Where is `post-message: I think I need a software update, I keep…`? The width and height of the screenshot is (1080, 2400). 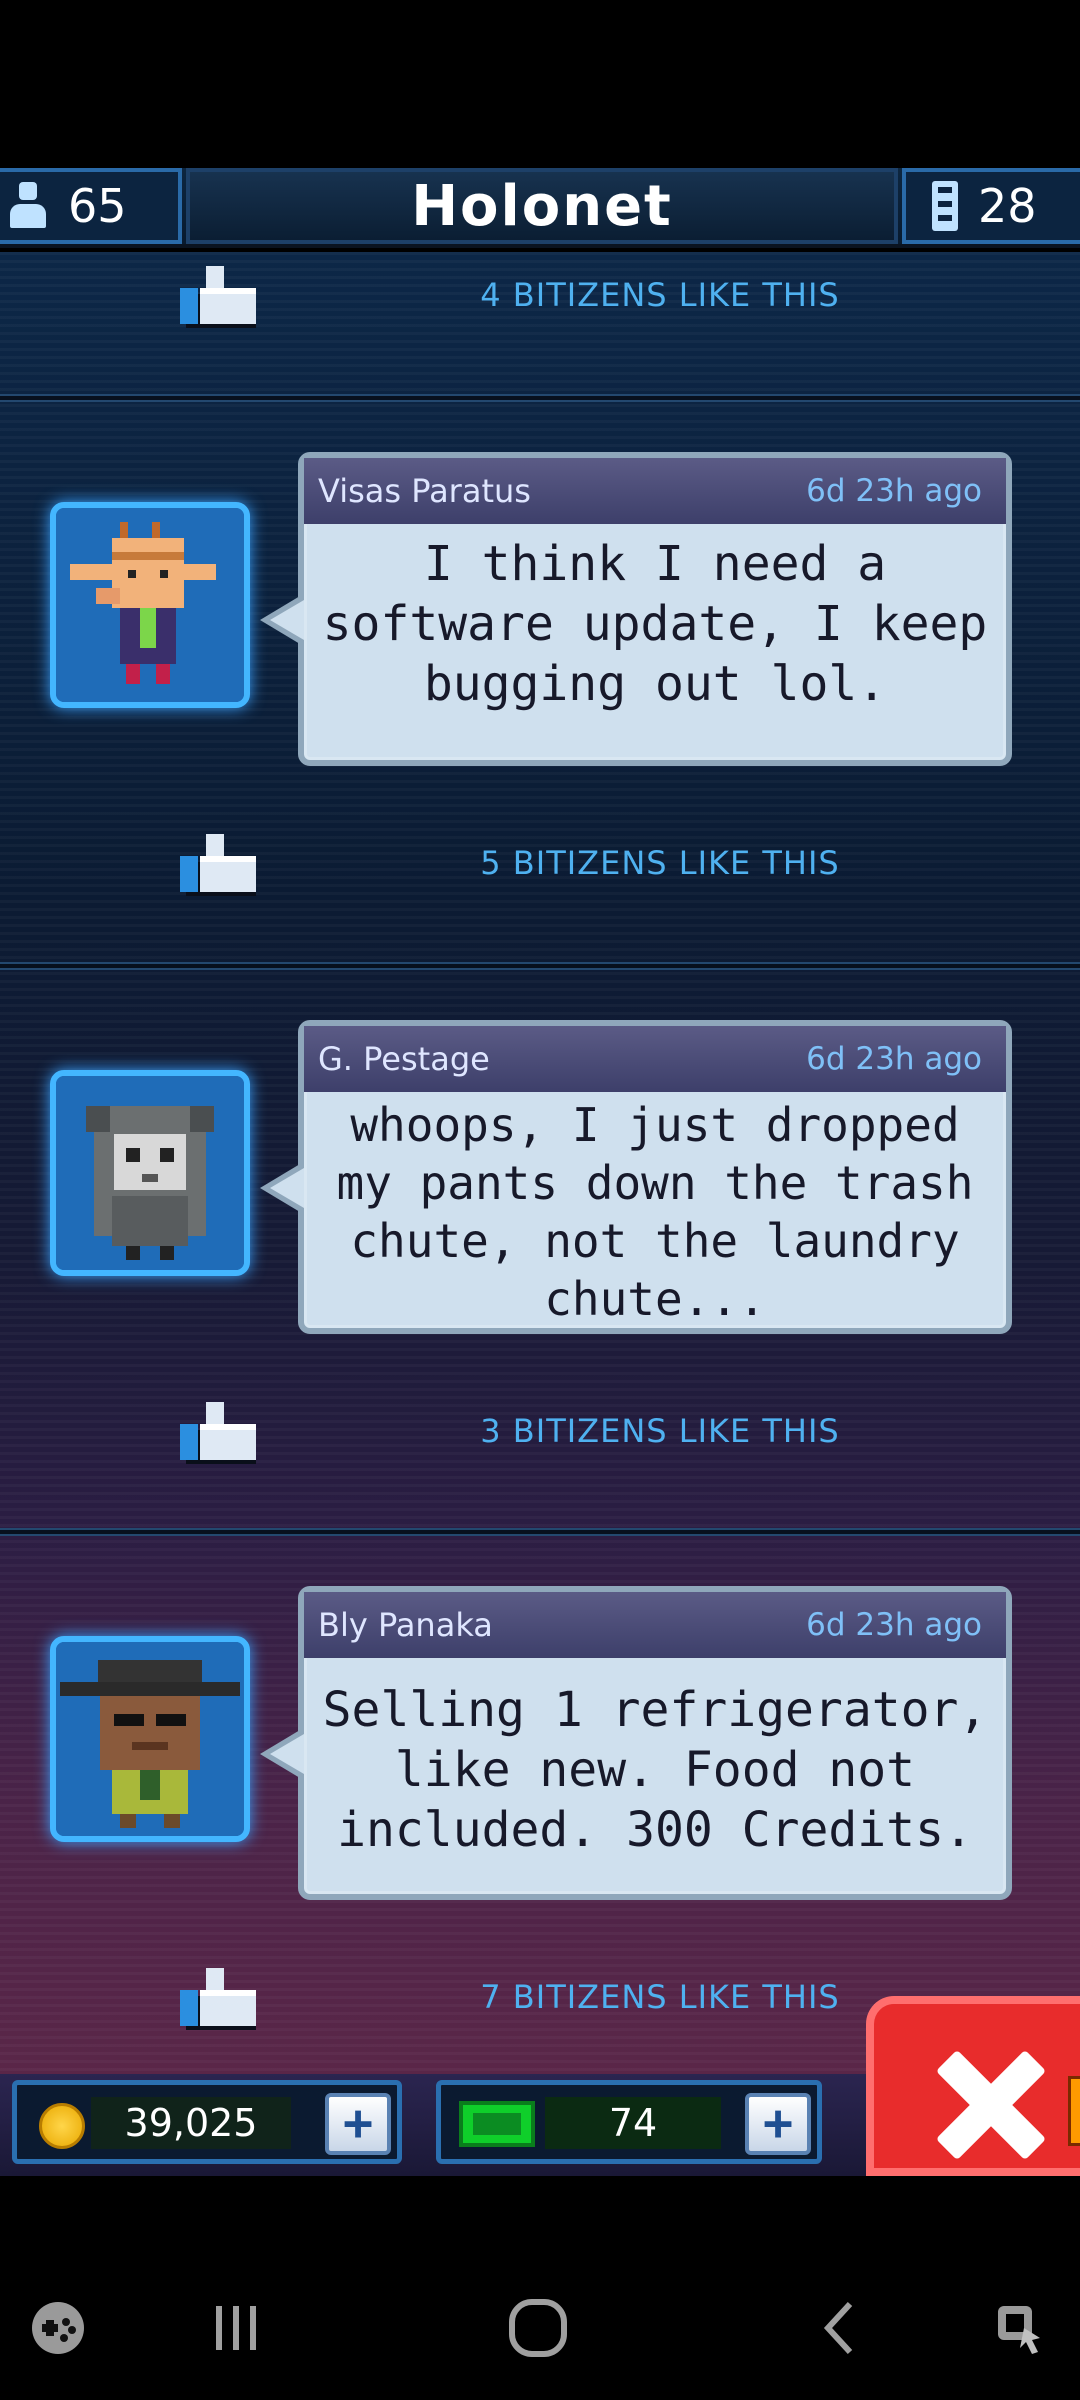
post-message: I think I need a software update, I keep… is located at coordinates (655, 624).